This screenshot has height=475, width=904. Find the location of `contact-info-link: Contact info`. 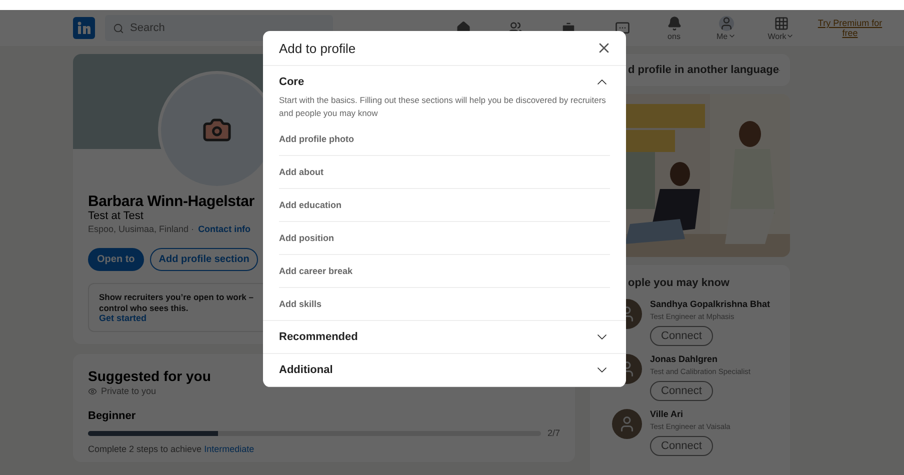

contact-info-link: Contact info is located at coordinates (224, 229).